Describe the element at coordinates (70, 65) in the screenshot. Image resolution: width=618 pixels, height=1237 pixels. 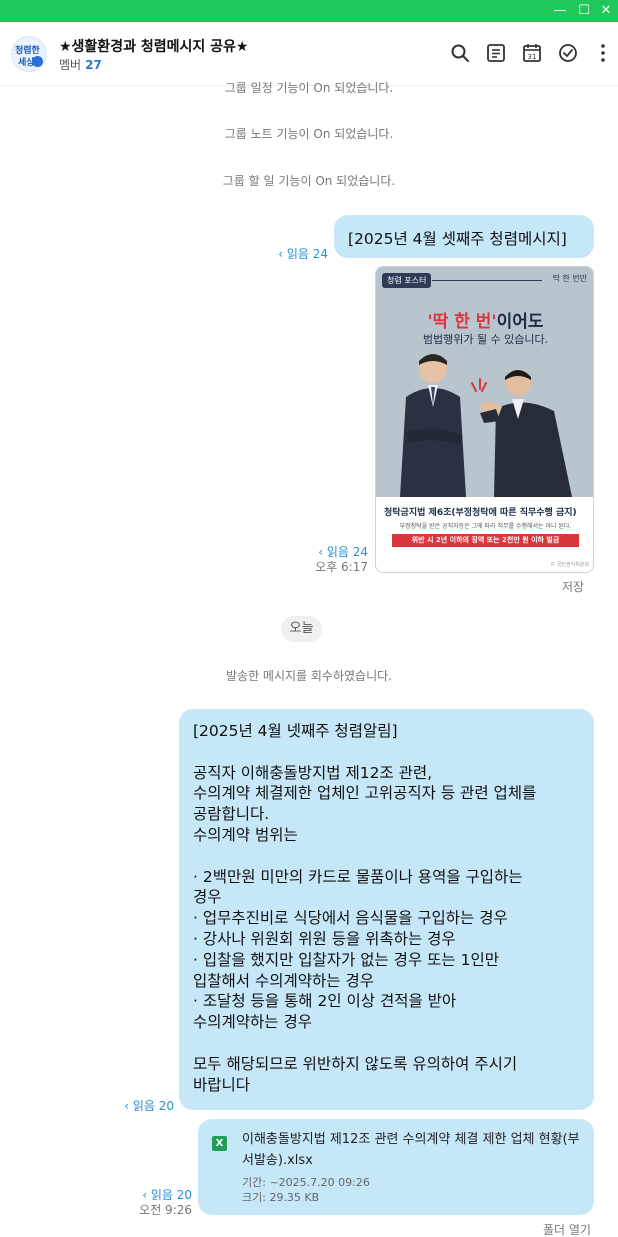
I see `member-label: 멤버` at that location.